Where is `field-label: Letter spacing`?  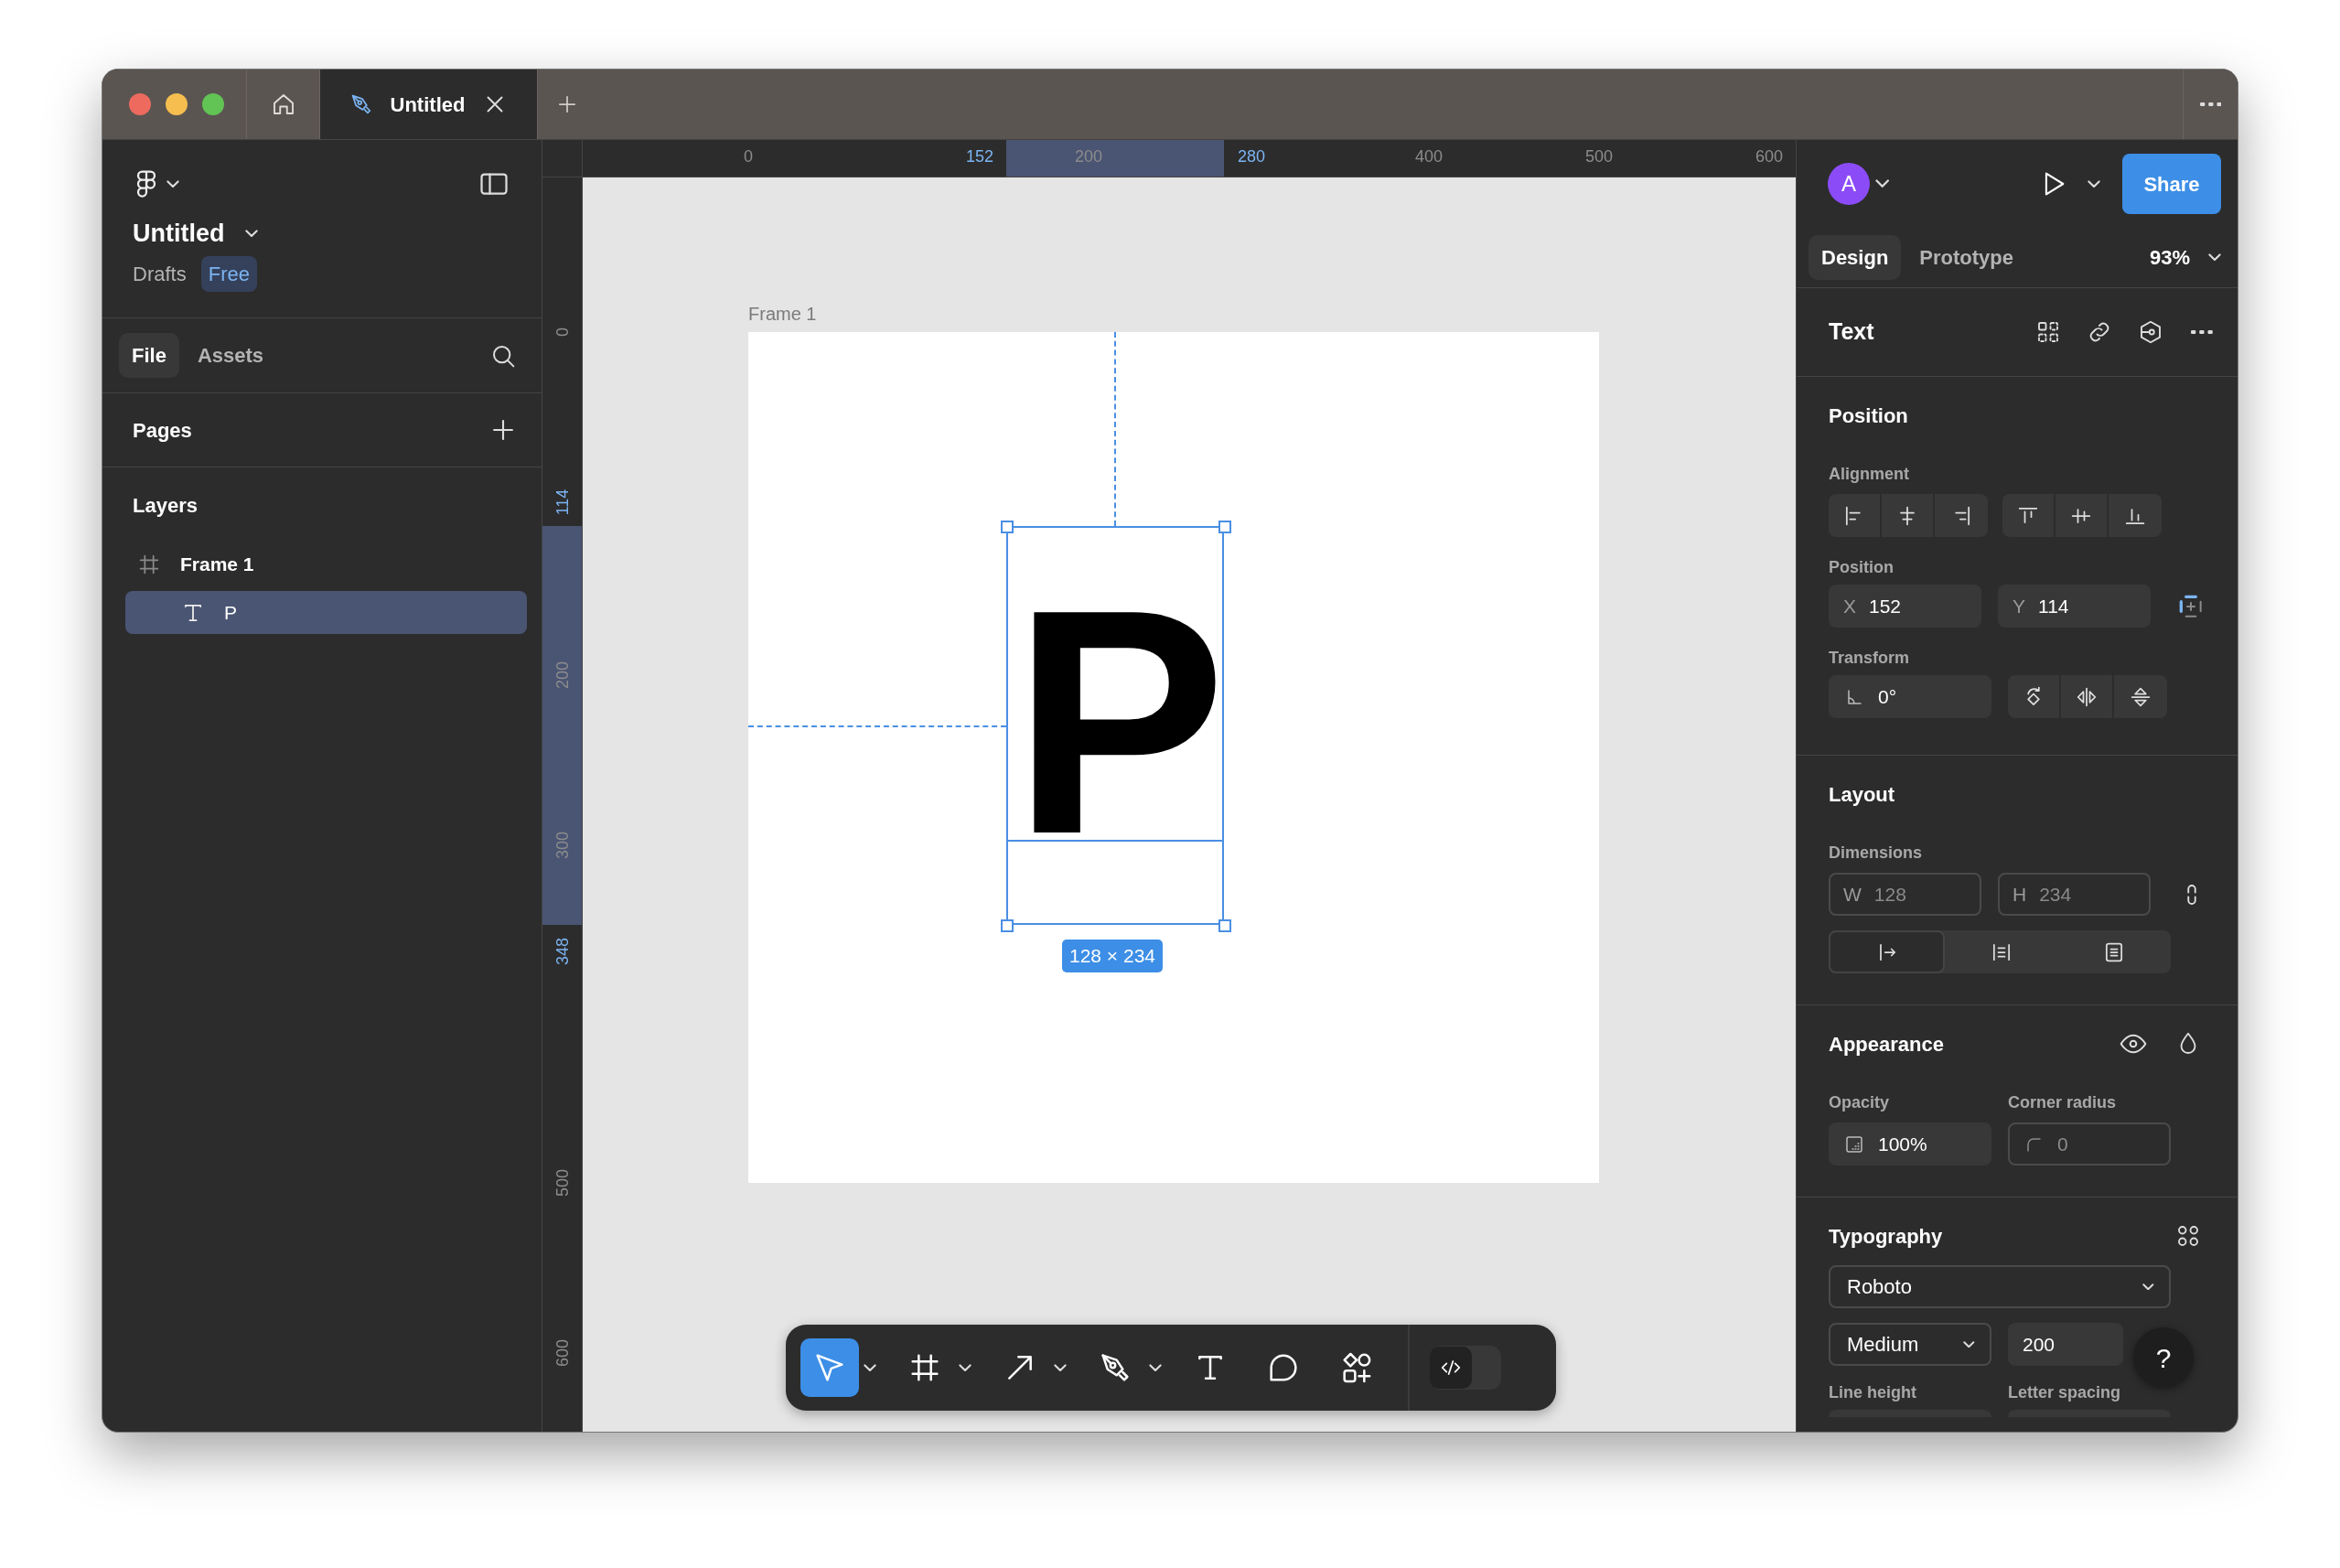
field-label: Letter spacing is located at coordinates (2065, 1392).